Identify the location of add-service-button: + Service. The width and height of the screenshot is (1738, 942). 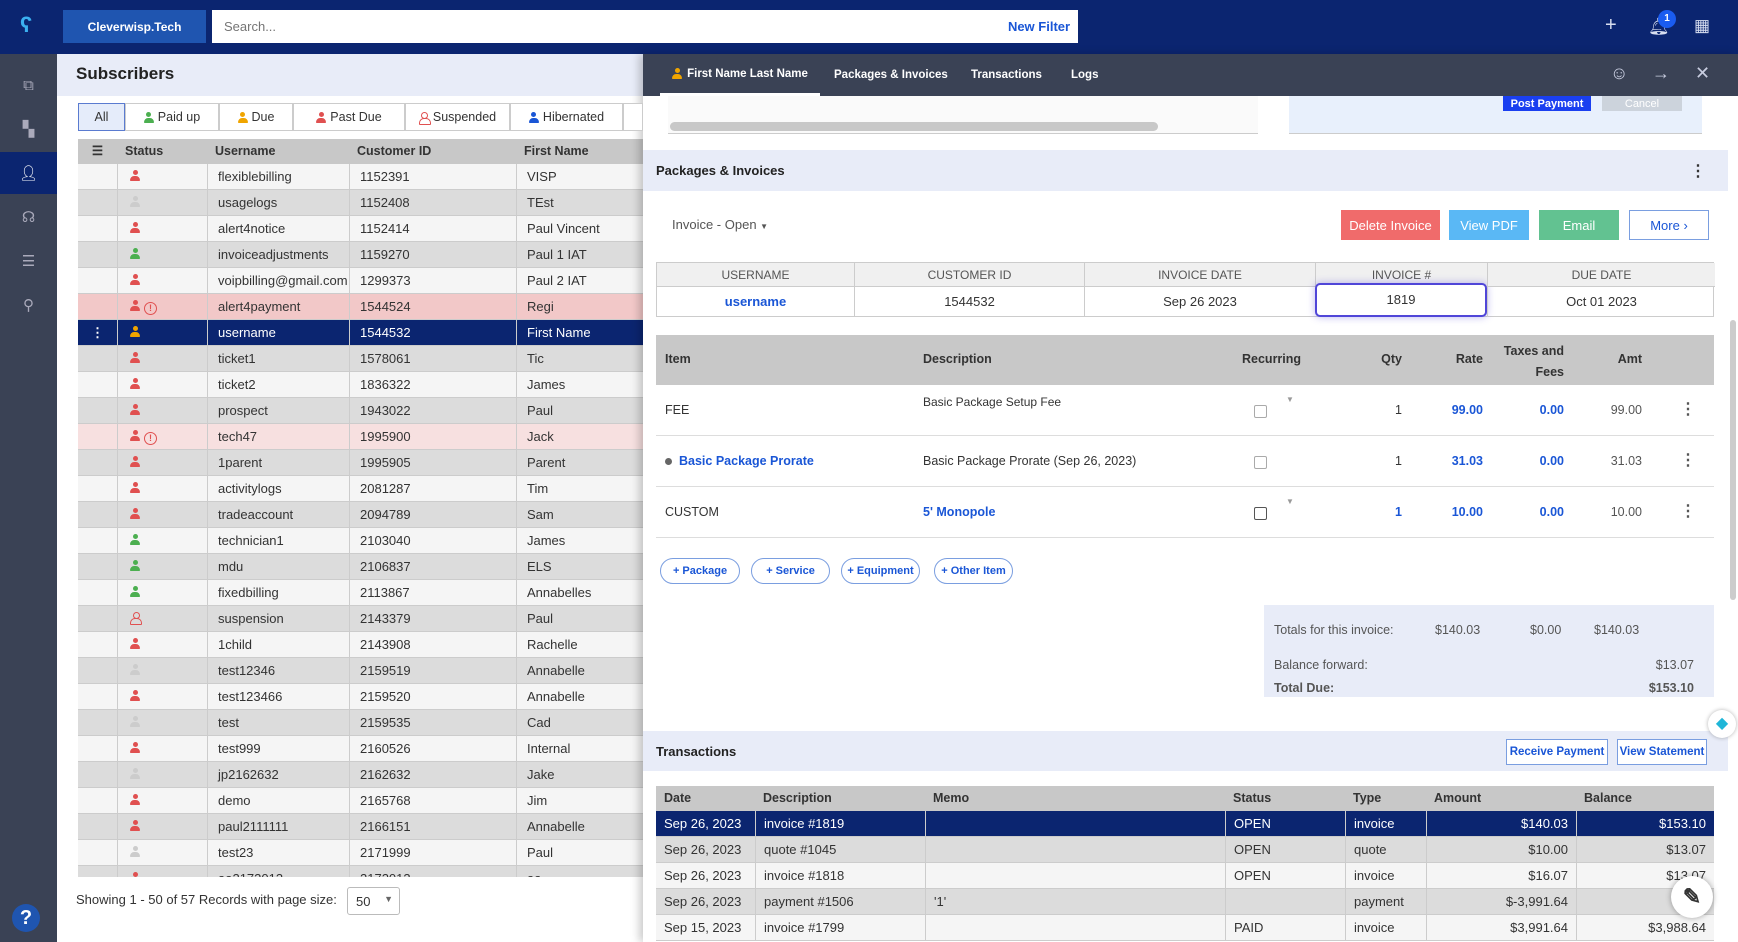
(790, 571).